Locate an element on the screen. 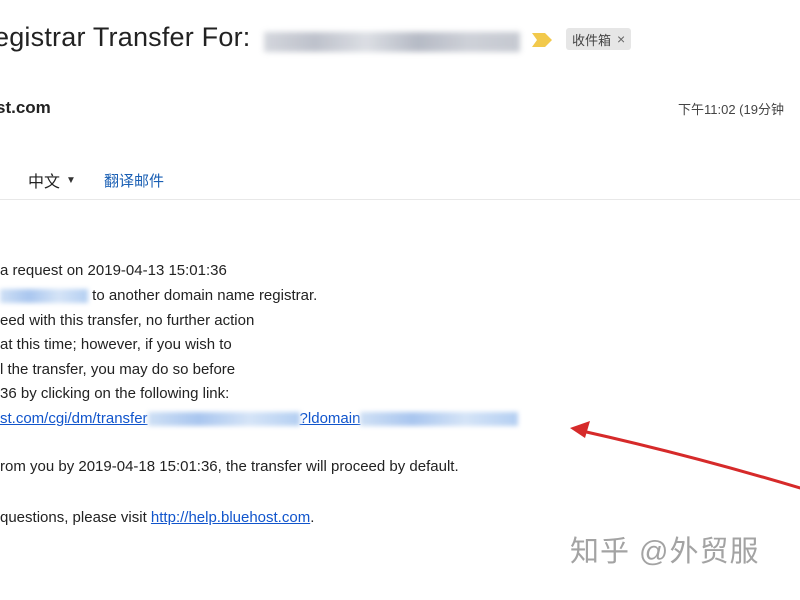 The width and height of the screenshot is (800, 600). remove-label-icon: × is located at coordinates (621, 39).